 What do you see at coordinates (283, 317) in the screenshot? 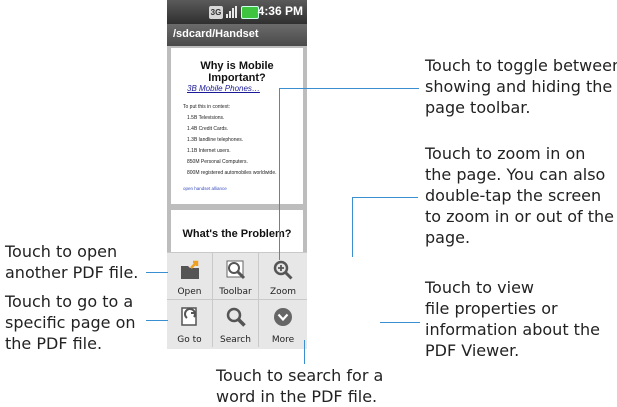
I see `more-icon` at bounding box center [283, 317].